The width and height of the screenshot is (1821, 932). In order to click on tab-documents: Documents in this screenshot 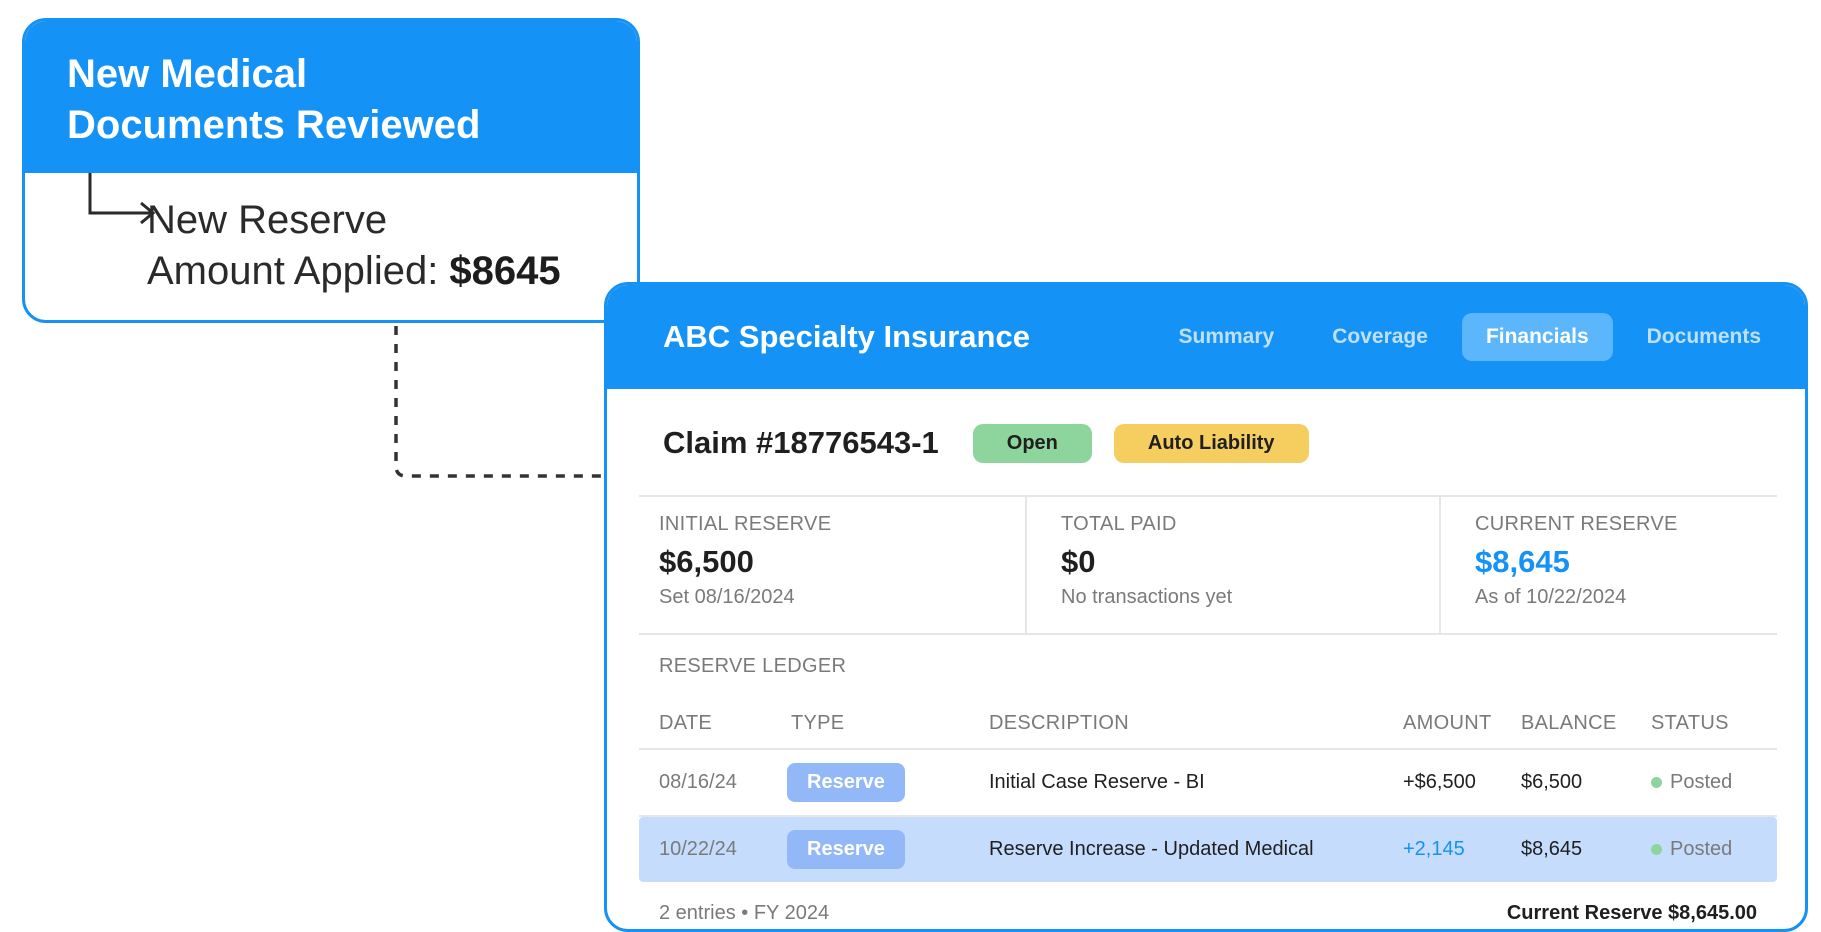, I will do `click(1704, 337)`.